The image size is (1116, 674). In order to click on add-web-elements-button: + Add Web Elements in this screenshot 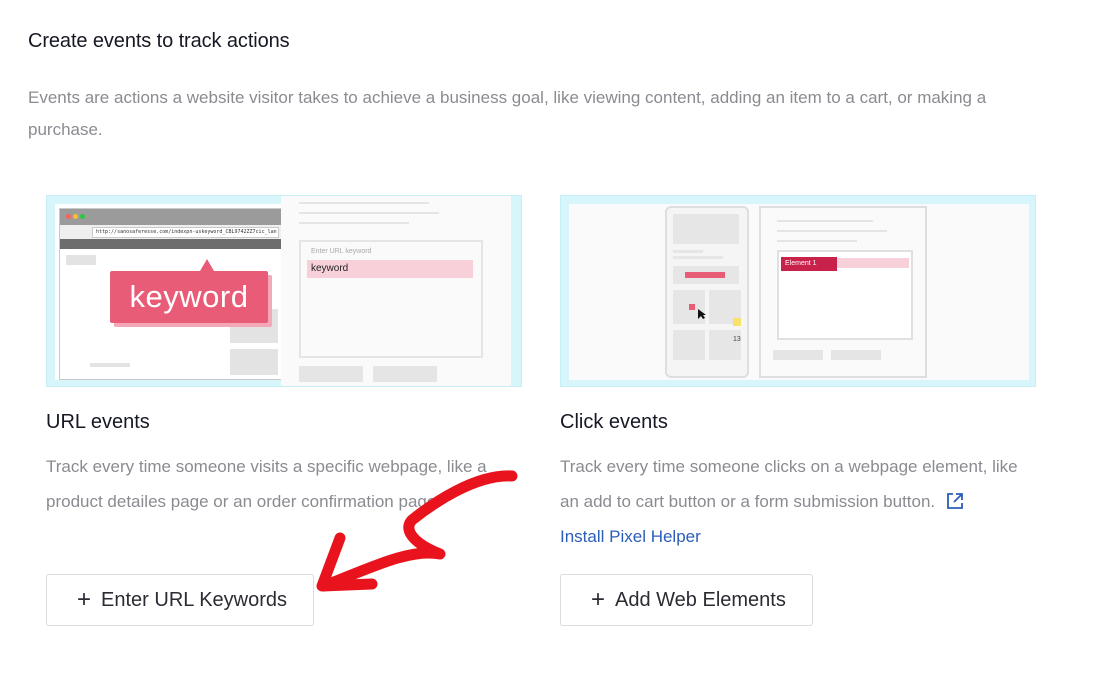, I will do `click(686, 600)`.